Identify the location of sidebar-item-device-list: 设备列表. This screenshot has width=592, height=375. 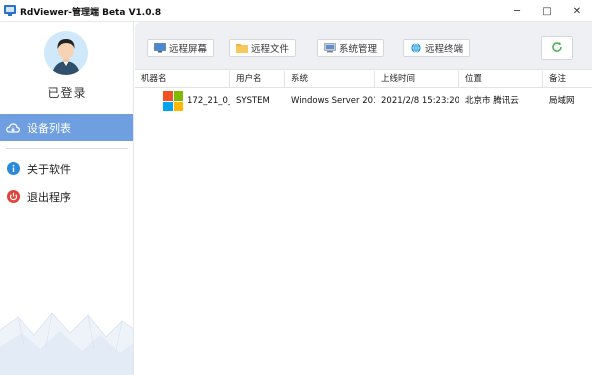
(66, 127).